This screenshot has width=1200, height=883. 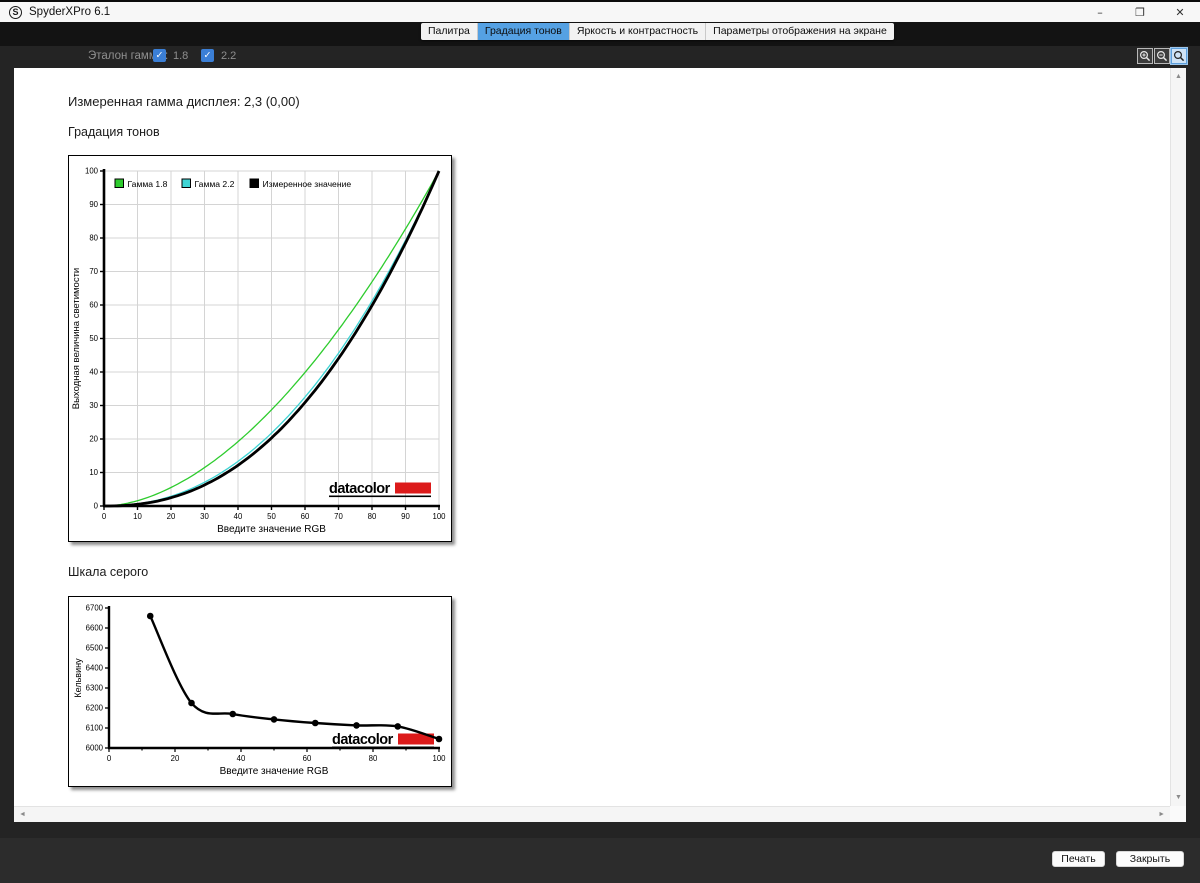 What do you see at coordinates (1078, 859) in the screenshot?
I see `print-button: Печать` at bounding box center [1078, 859].